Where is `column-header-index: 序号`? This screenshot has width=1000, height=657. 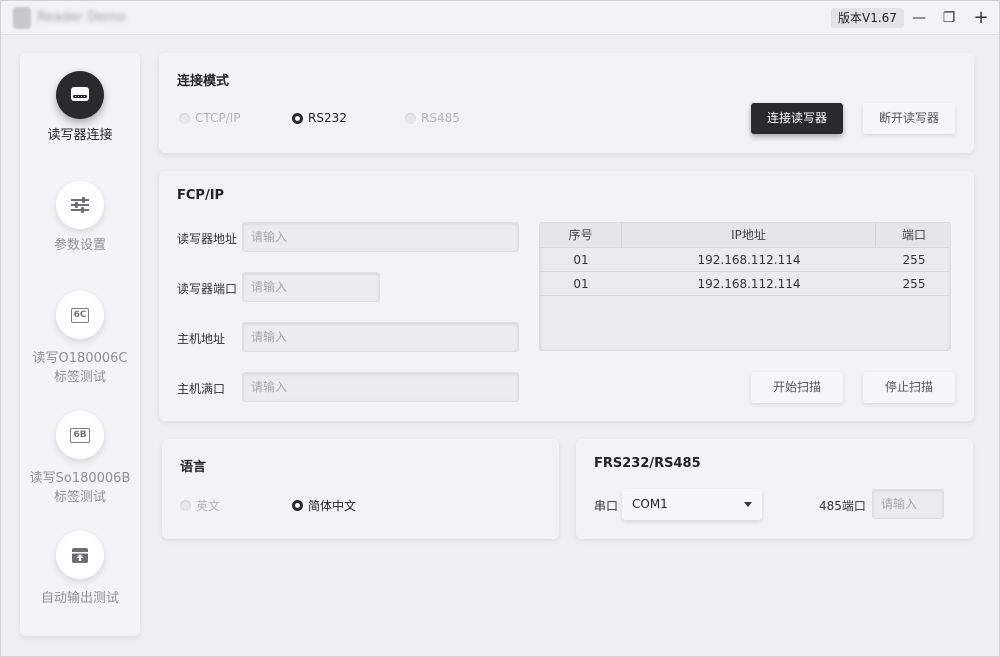
column-header-index: 序号 is located at coordinates (581, 235).